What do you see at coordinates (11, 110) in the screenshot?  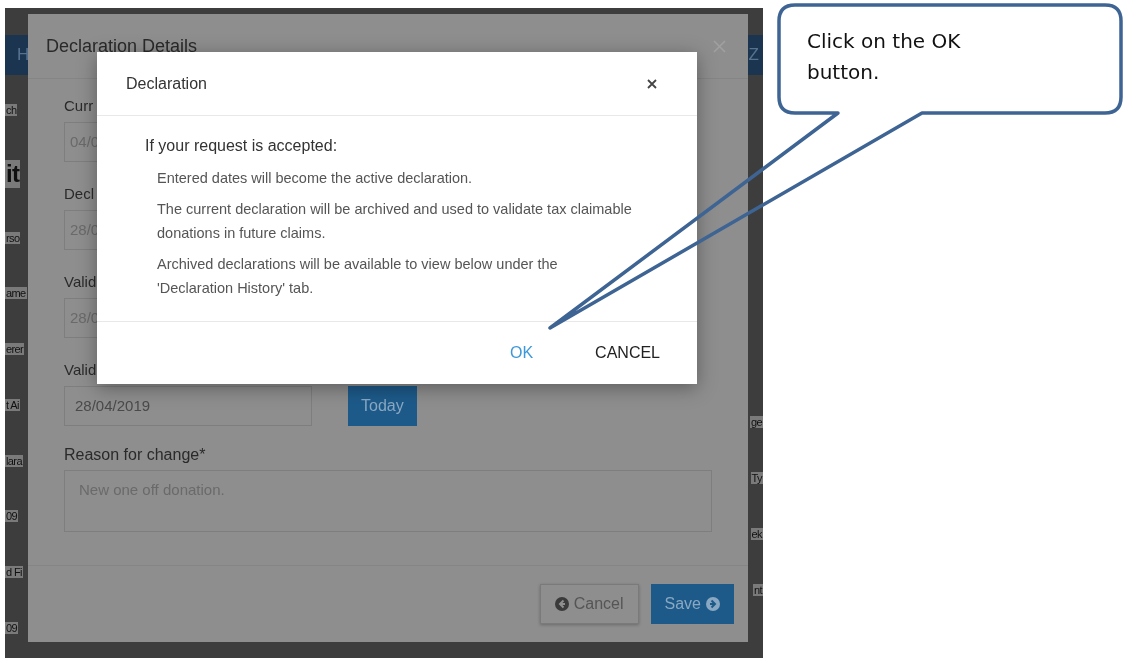 I see `page-text: ch` at bounding box center [11, 110].